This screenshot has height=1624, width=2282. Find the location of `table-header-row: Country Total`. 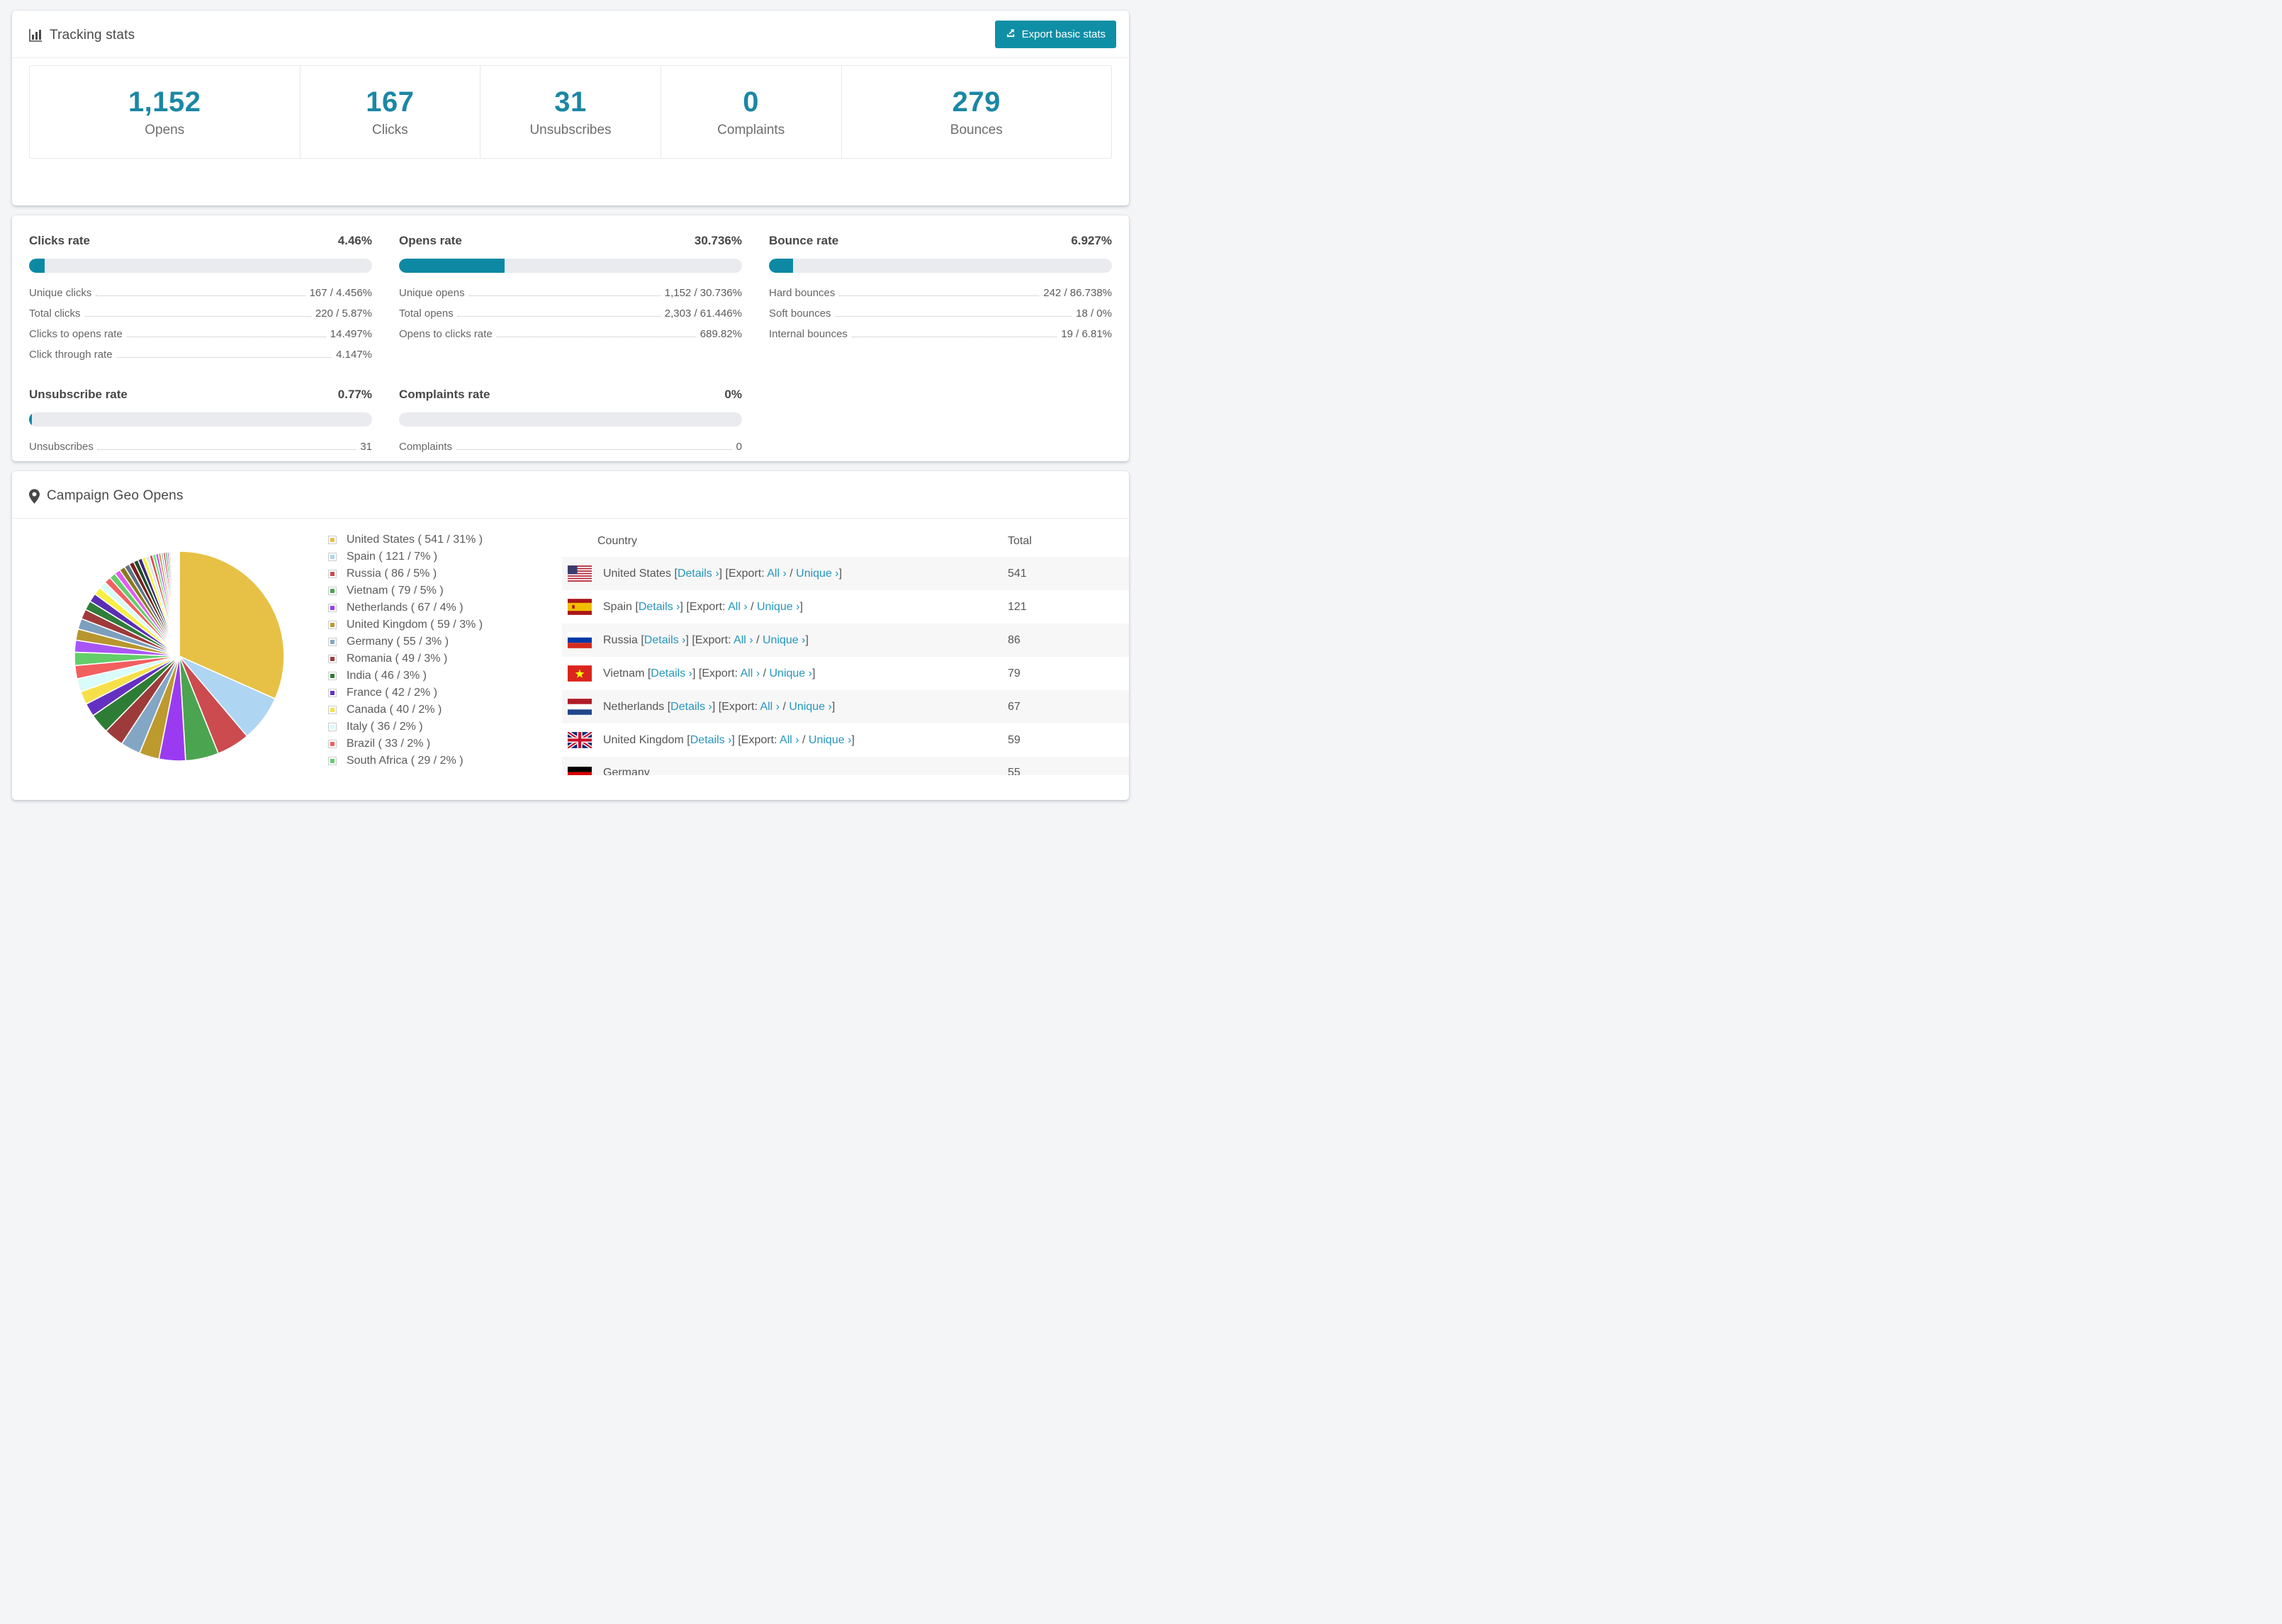

table-header-row: Country Total is located at coordinates (846, 542).